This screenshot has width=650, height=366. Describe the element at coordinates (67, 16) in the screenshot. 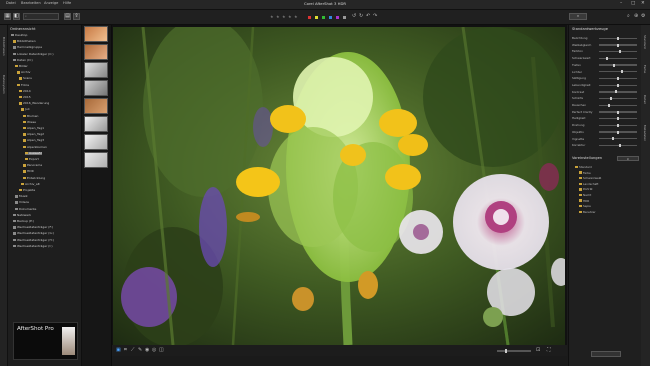

I see `filter-button: ▤` at that location.